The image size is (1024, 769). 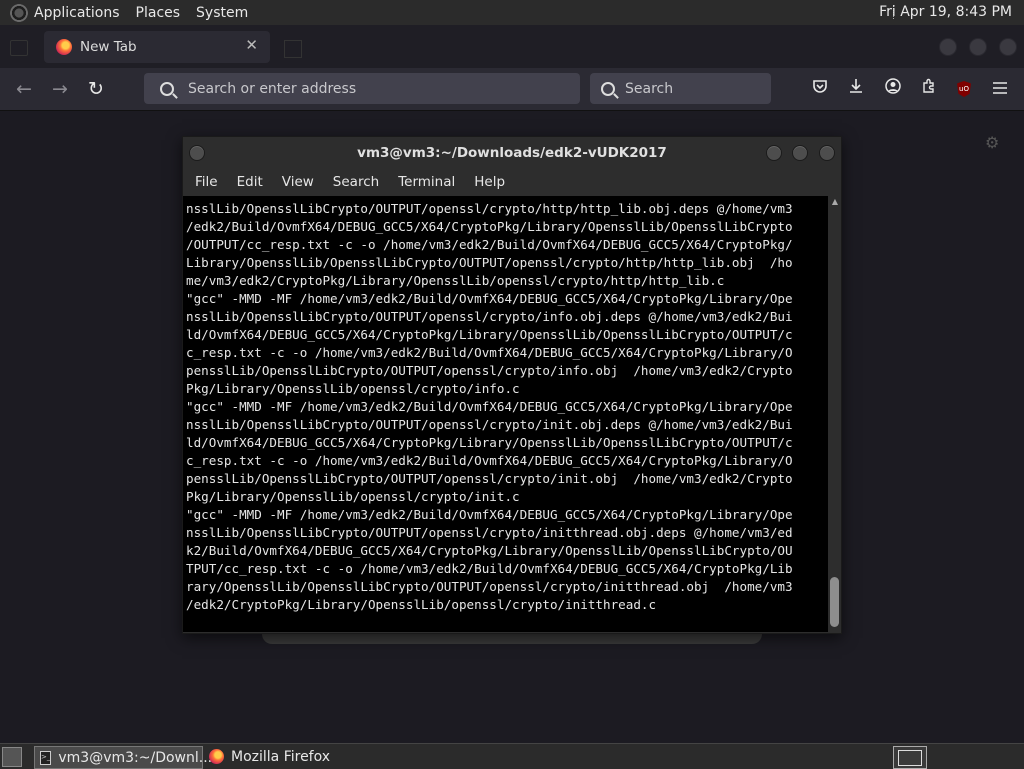 I want to click on url-bar: Search or enter address, so click(x=362, y=88).